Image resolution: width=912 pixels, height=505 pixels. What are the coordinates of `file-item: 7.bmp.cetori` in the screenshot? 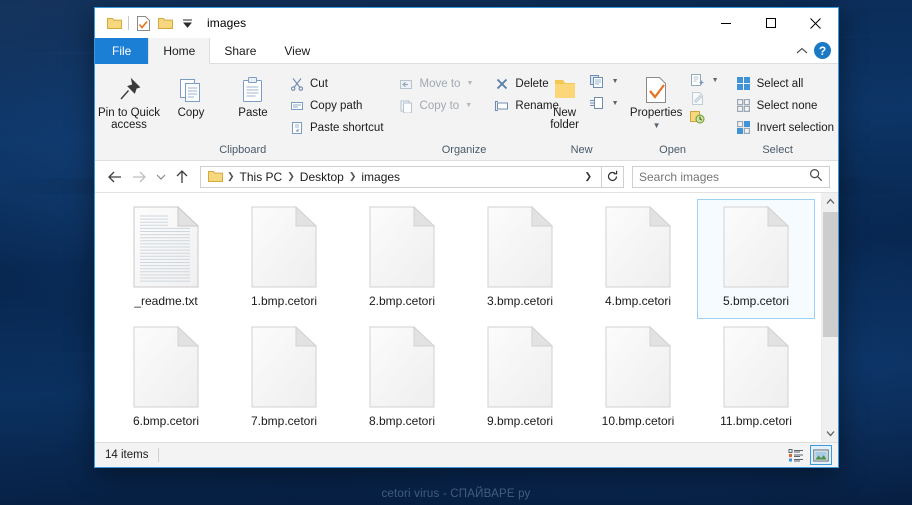 It's located at (284, 379).